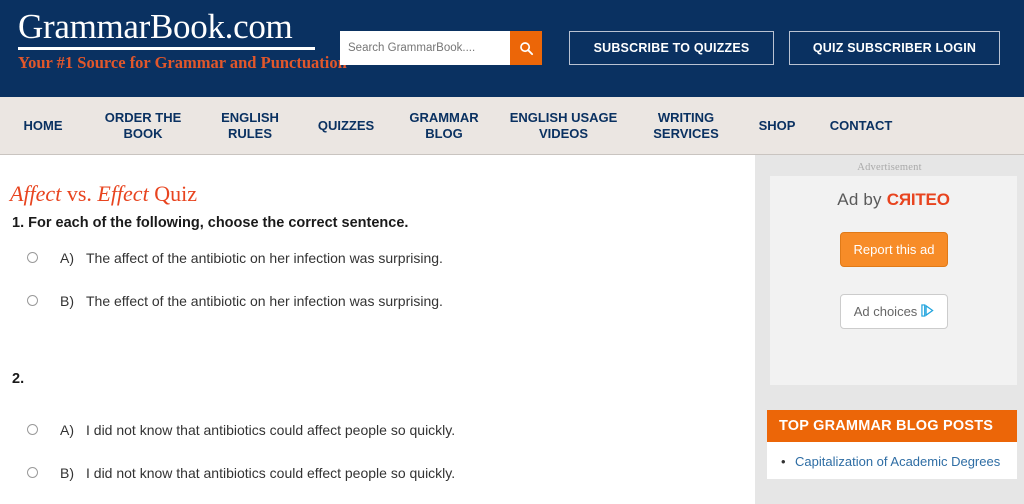 The image size is (1024, 504). What do you see at coordinates (123, 193) in the screenshot?
I see `page-title-word-effect: Effect` at bounding box center [123, 193].